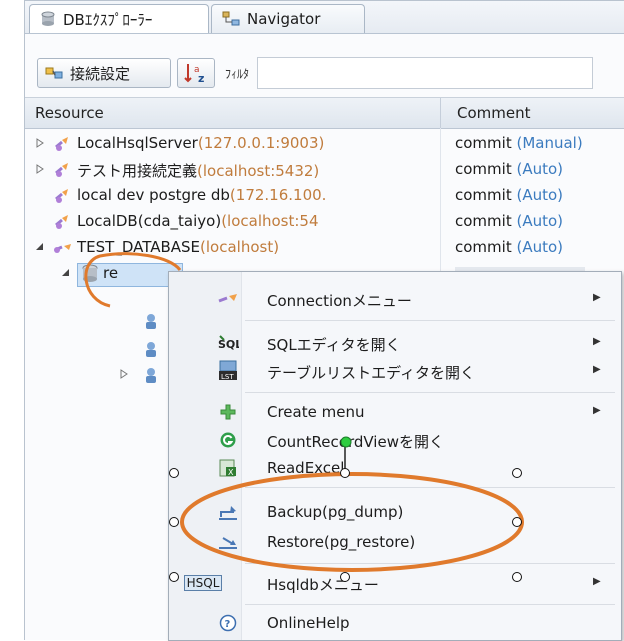 The width and height of the screenshot is (624, 641). I want to click on annotation-circle-tree-node, so click(133, 280).